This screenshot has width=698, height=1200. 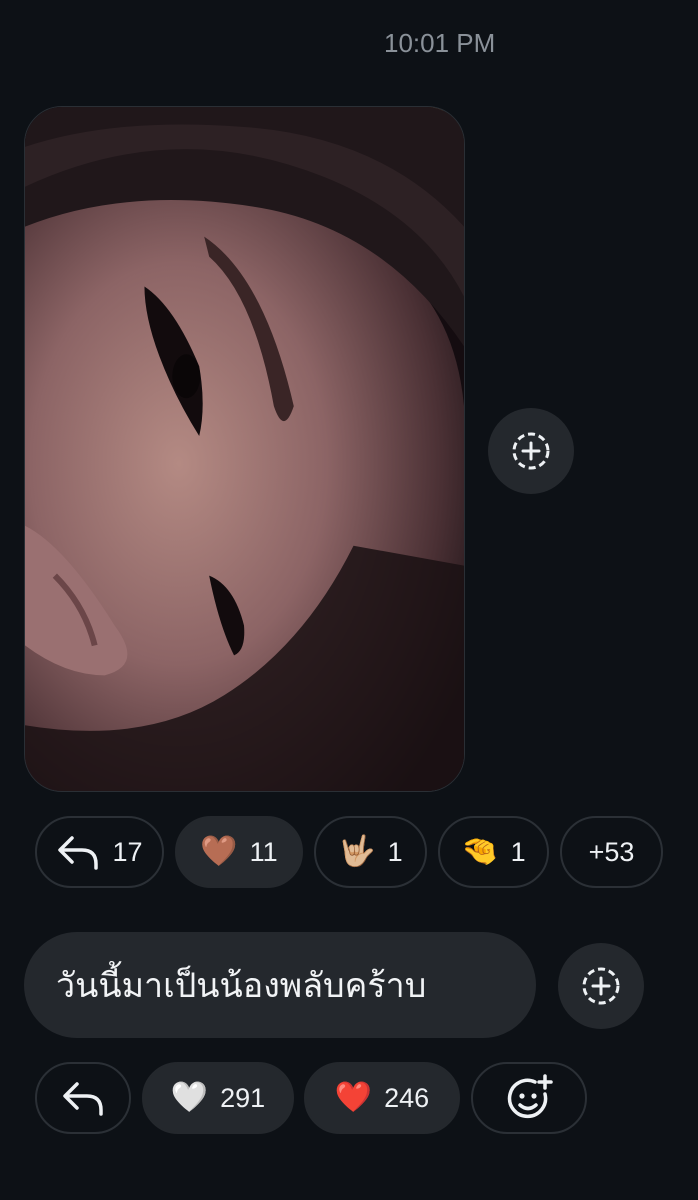 I want to click on reaction-brown-heart: 🤎 11, so click(x=239, y=852).